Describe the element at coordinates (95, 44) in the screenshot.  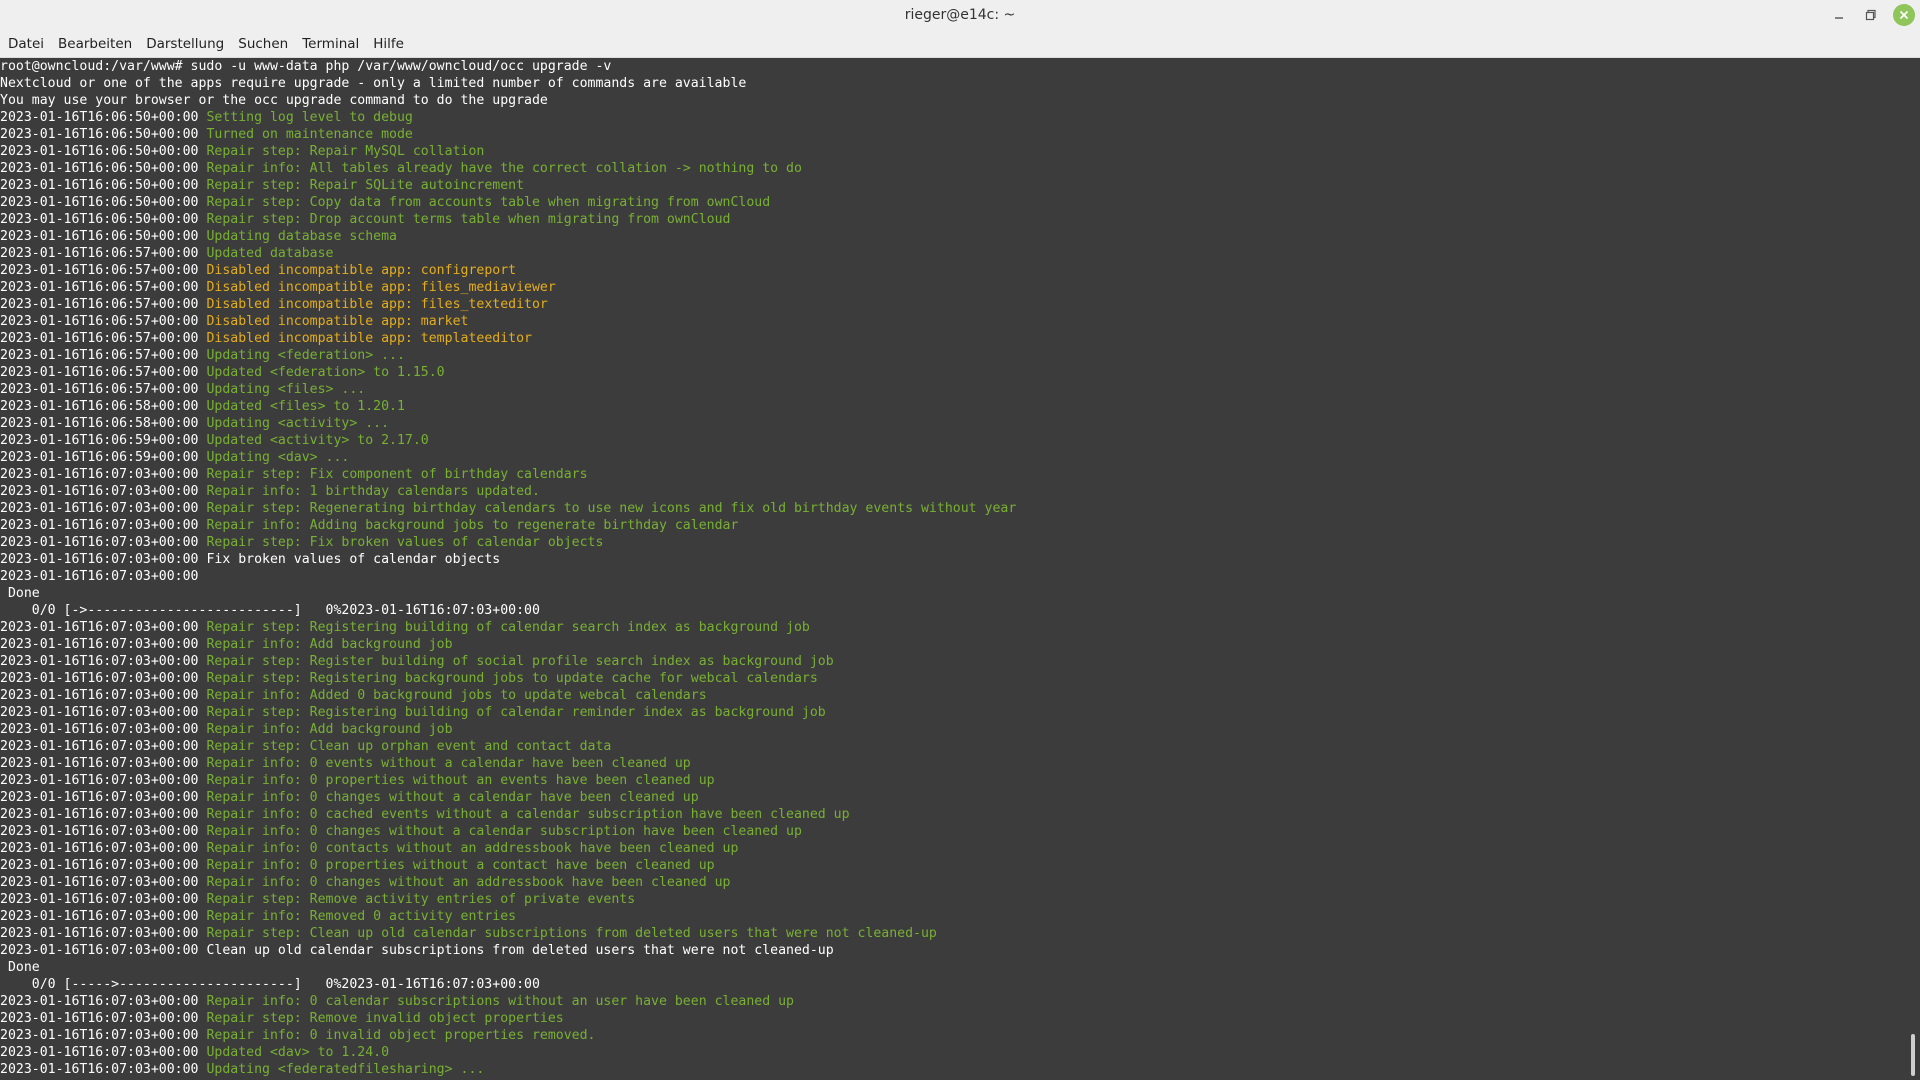
I see `menu-item-bearbeiten: Bearbeiten` at that location.